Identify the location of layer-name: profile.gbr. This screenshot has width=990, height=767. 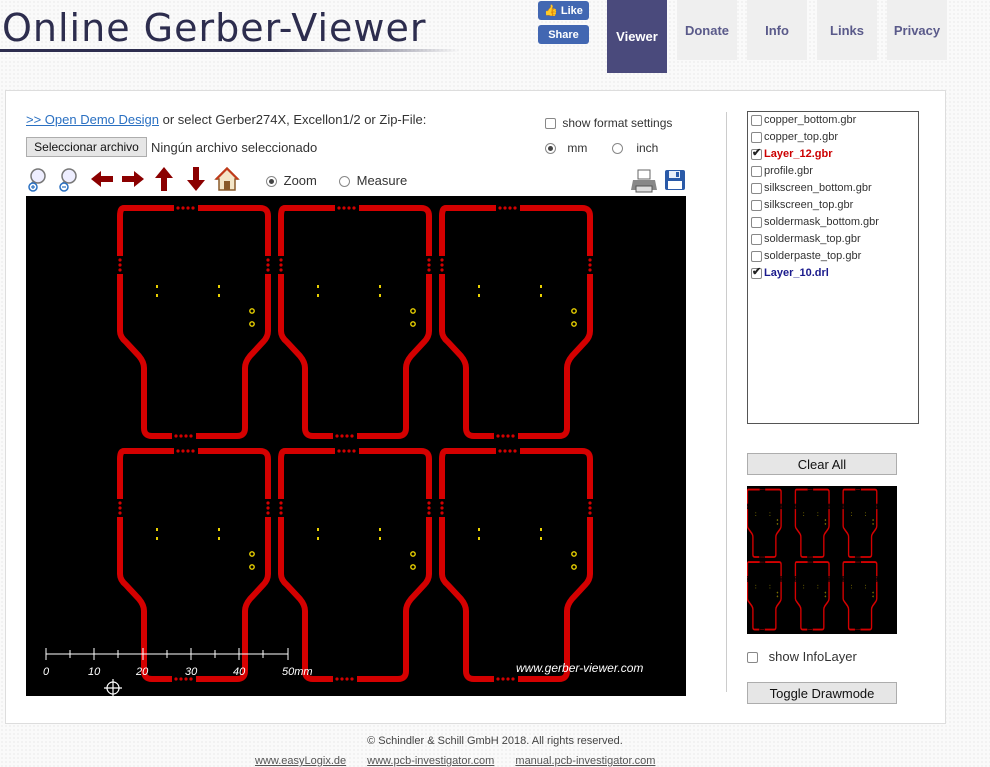
(788, 171).